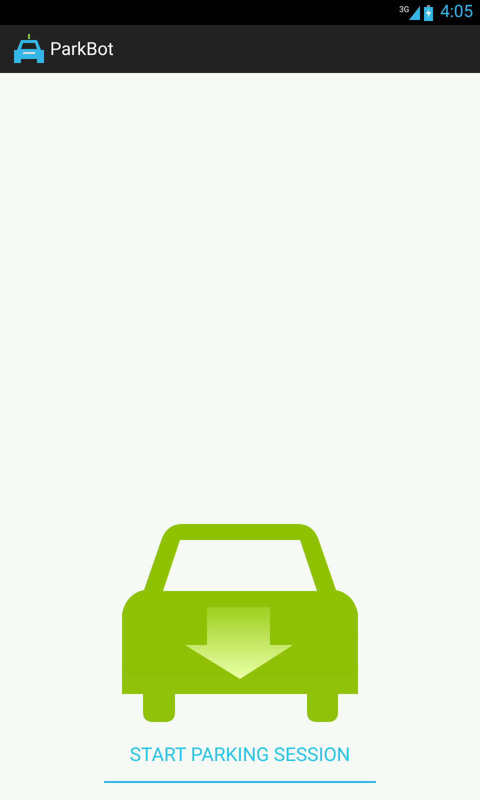 This screenshot has height=800, width=480. What do you see at coordinates (404, 10) in the screenshot?
I see `network-type-label: 3G` at bounding box center [404, 10].